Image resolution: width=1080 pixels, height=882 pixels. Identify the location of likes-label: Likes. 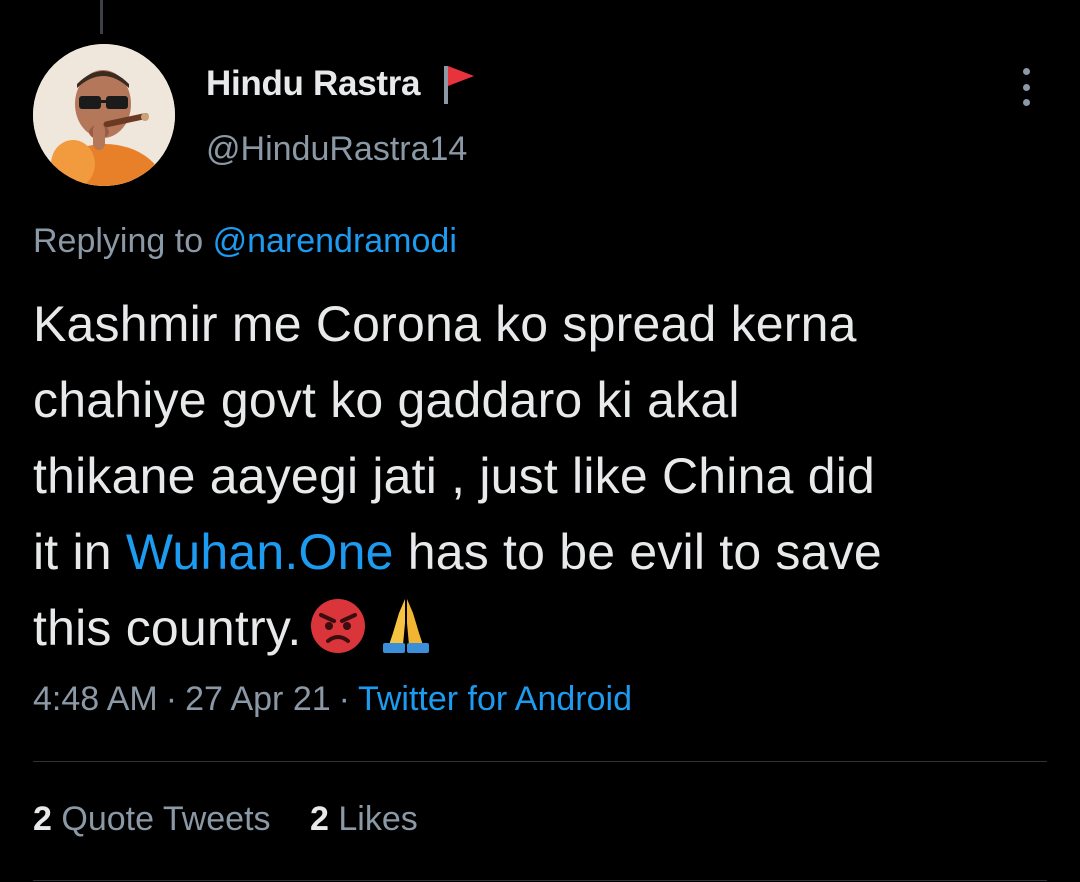
(378, 819).